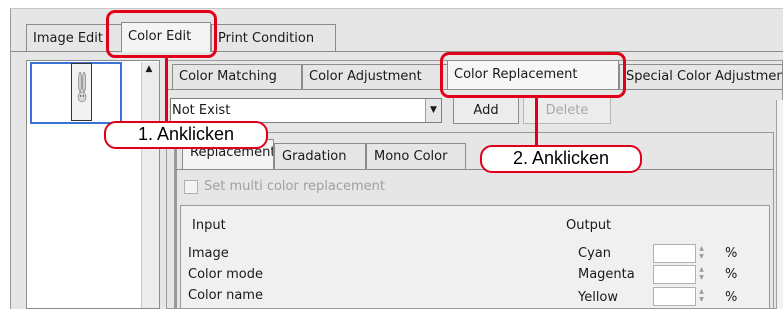 This screenshot has width=783, height=309. Describe the element at coordinates (701, 274) in the screenshot. I see `magenta-spinner-icon: ▲ ▼` at that location.